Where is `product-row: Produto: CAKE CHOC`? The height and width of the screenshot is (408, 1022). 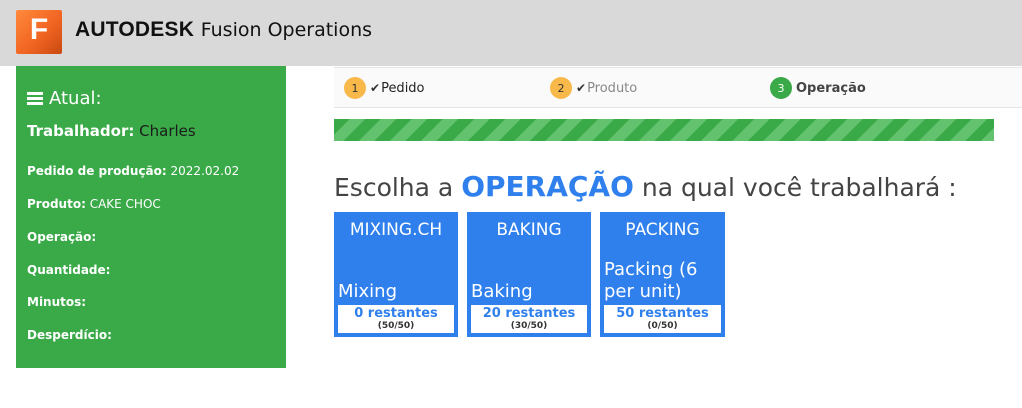 product-row: Produto: CAKE CHOC is located at coordinates (94, 204).